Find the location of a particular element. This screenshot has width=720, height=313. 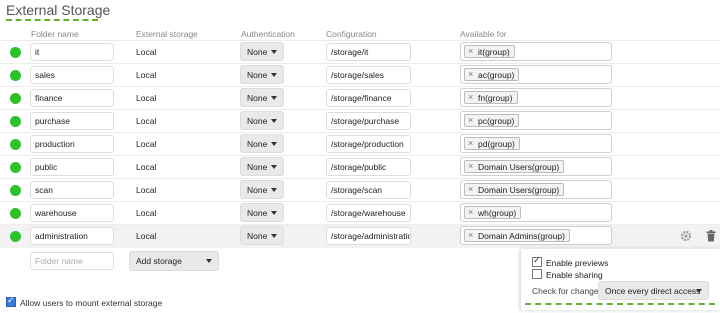

available-for-input: × pd(group) is located at coordinates (536, 143).